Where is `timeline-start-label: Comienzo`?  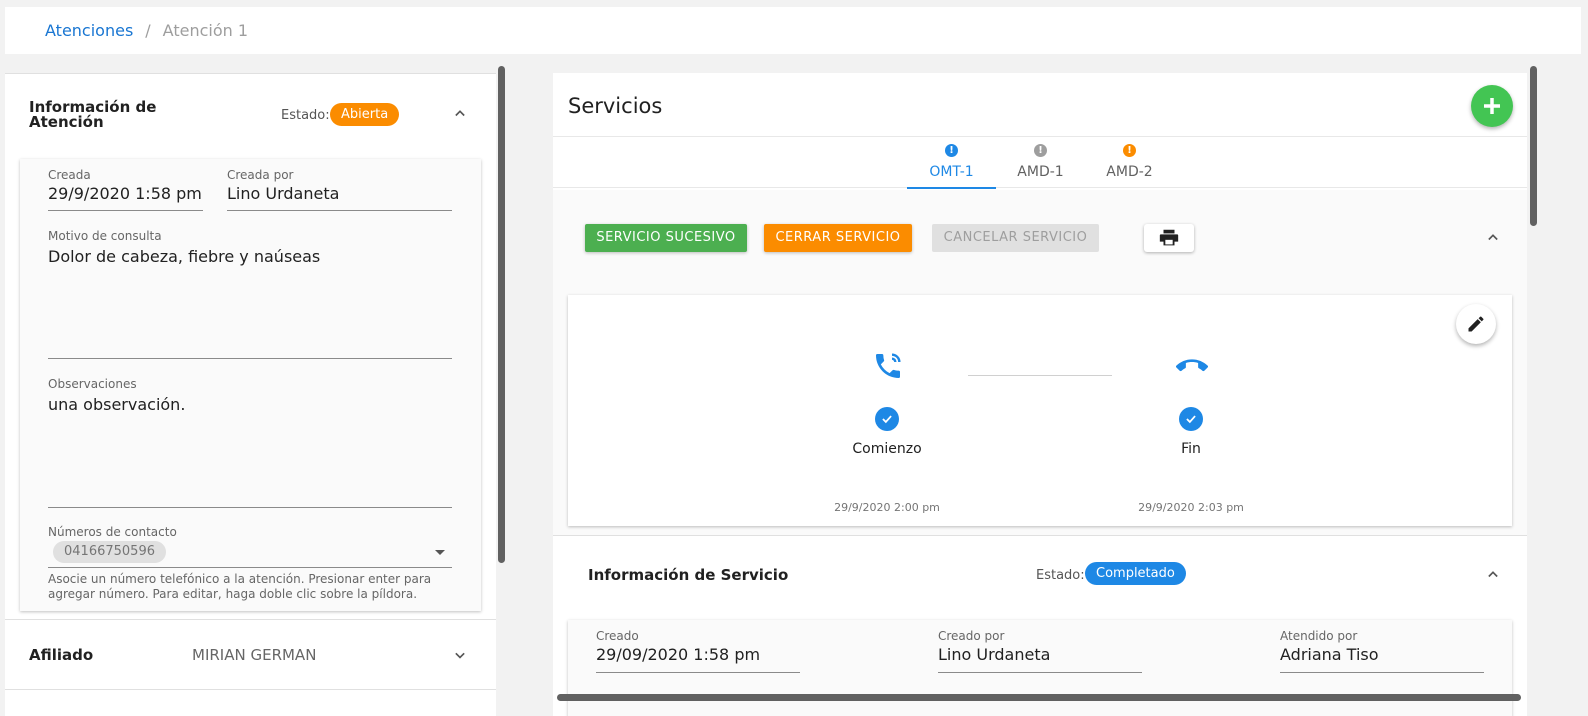
timeline-start-label: Comienzo is located at coordinates (887, 449).